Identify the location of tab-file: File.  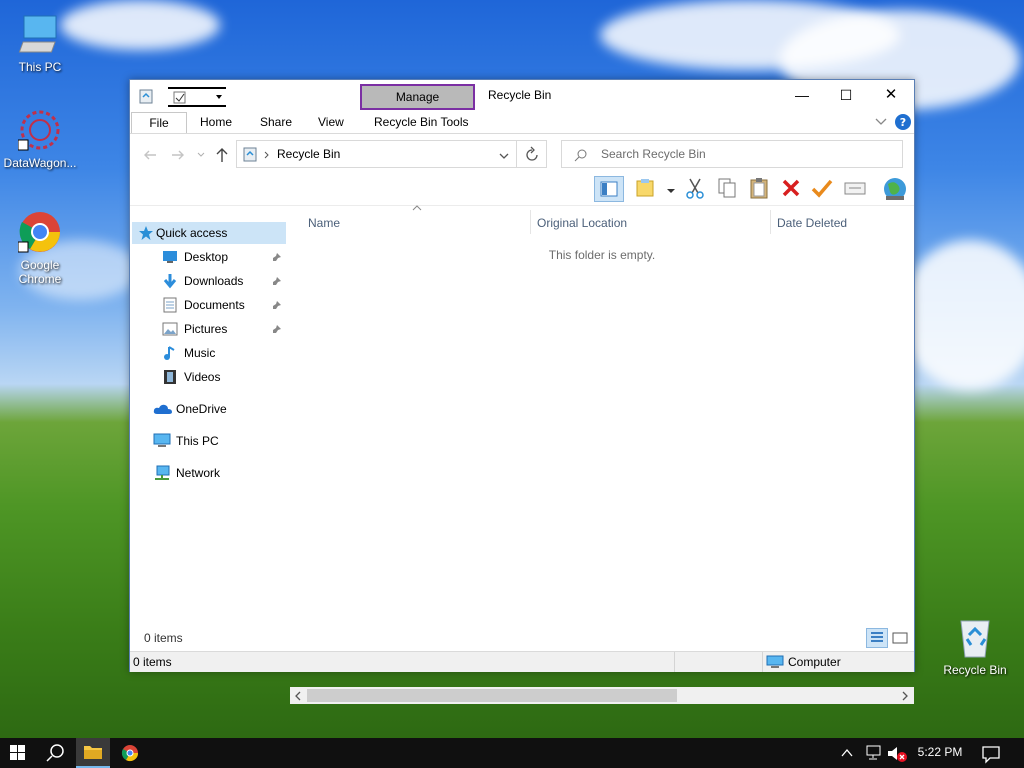
(159, 123).